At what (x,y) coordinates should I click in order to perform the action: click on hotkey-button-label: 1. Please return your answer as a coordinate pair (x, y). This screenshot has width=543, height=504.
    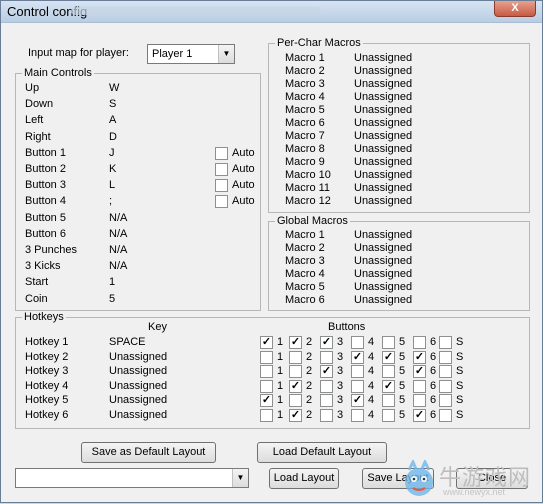
    Looking at the image, I should click on (280, 371).